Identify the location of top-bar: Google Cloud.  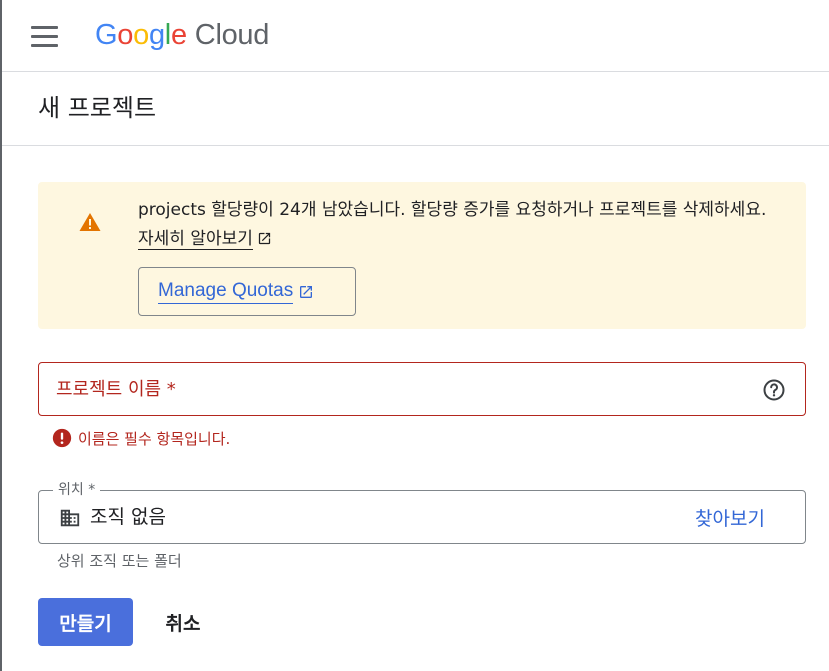
(415, 36).